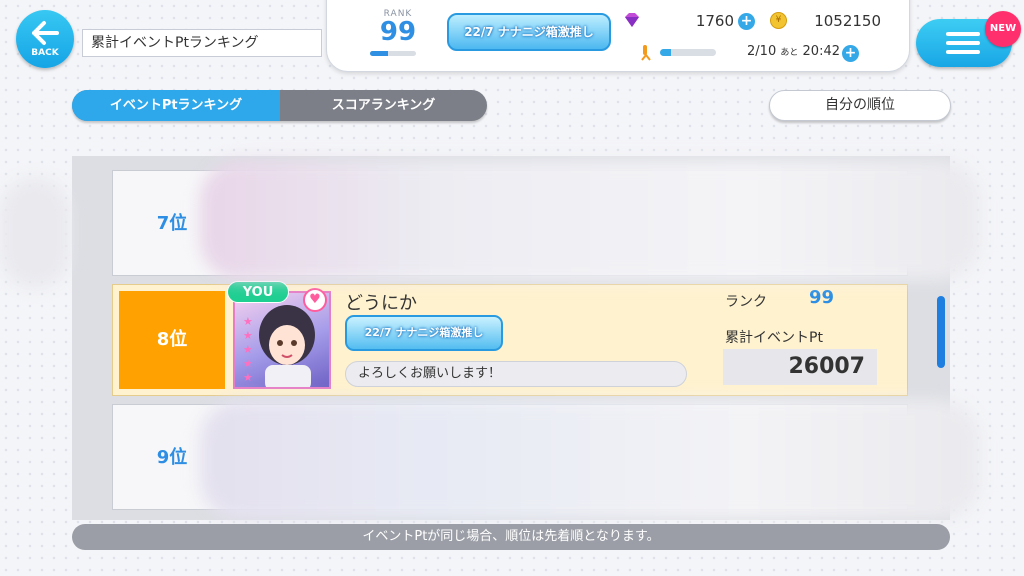 The width and height of the screenshot is (1024, 576). Describe the element at coordinates (632, 20) in the screenshot. I see `gem-icon` at that location.